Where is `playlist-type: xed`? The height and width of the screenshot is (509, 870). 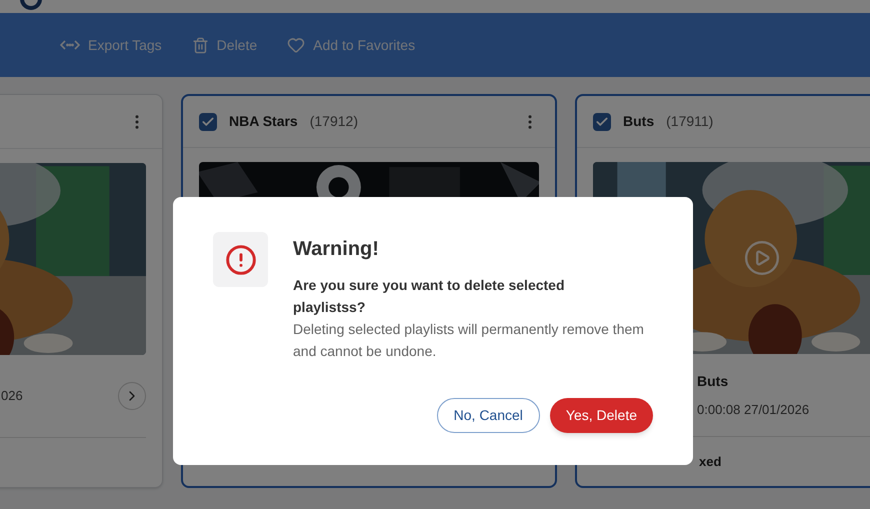 playlist-type: xed is located at coordinates (710, 461).